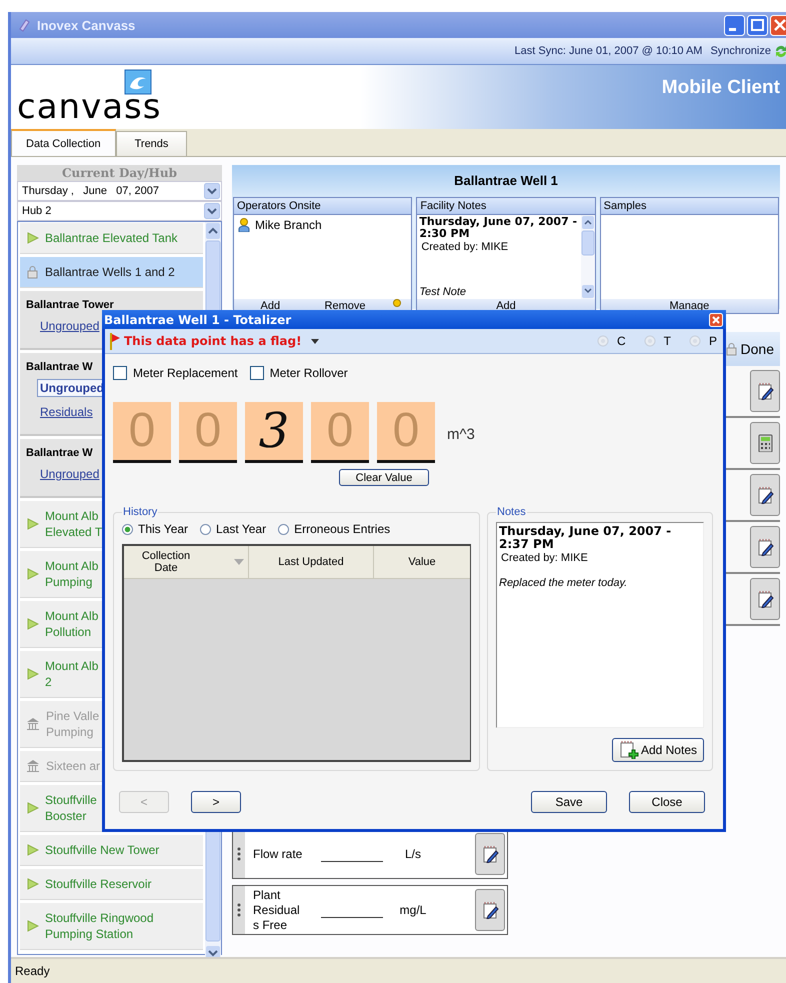  What do you see at coordinates (111, 272) in the screenshot?
I see `facility-item: Ballantrae Wells 1 and 2` at bounding box center [111, 272].